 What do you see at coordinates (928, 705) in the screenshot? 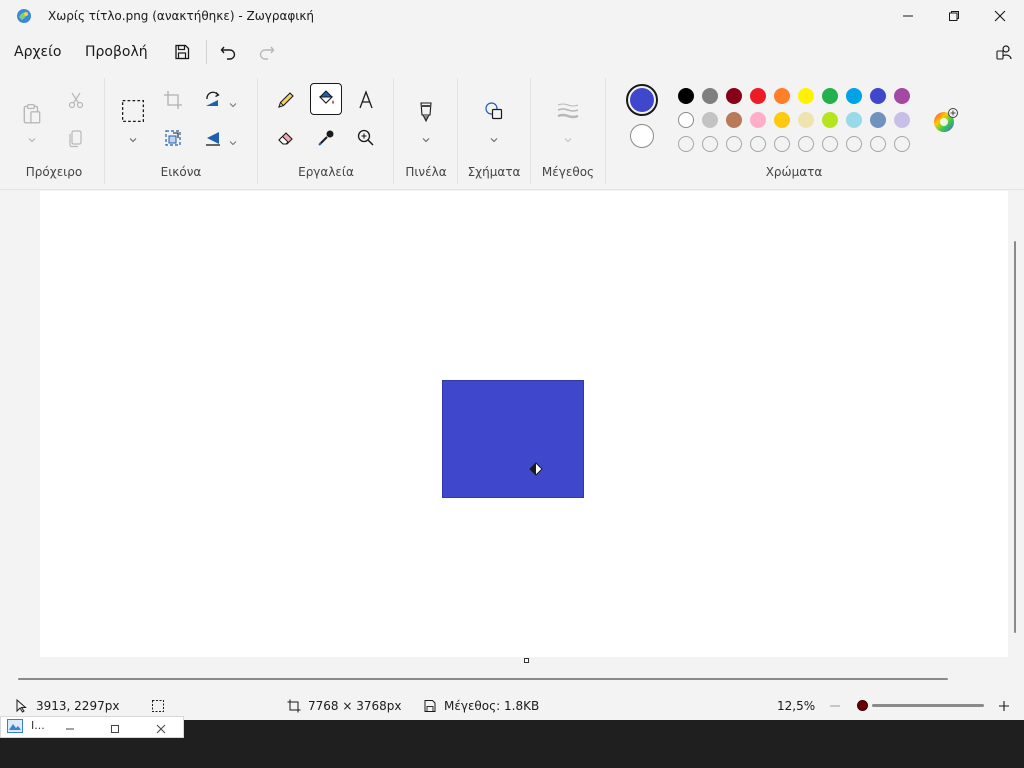
I see `zoom-slider-track` at bounding box center [928, 705].